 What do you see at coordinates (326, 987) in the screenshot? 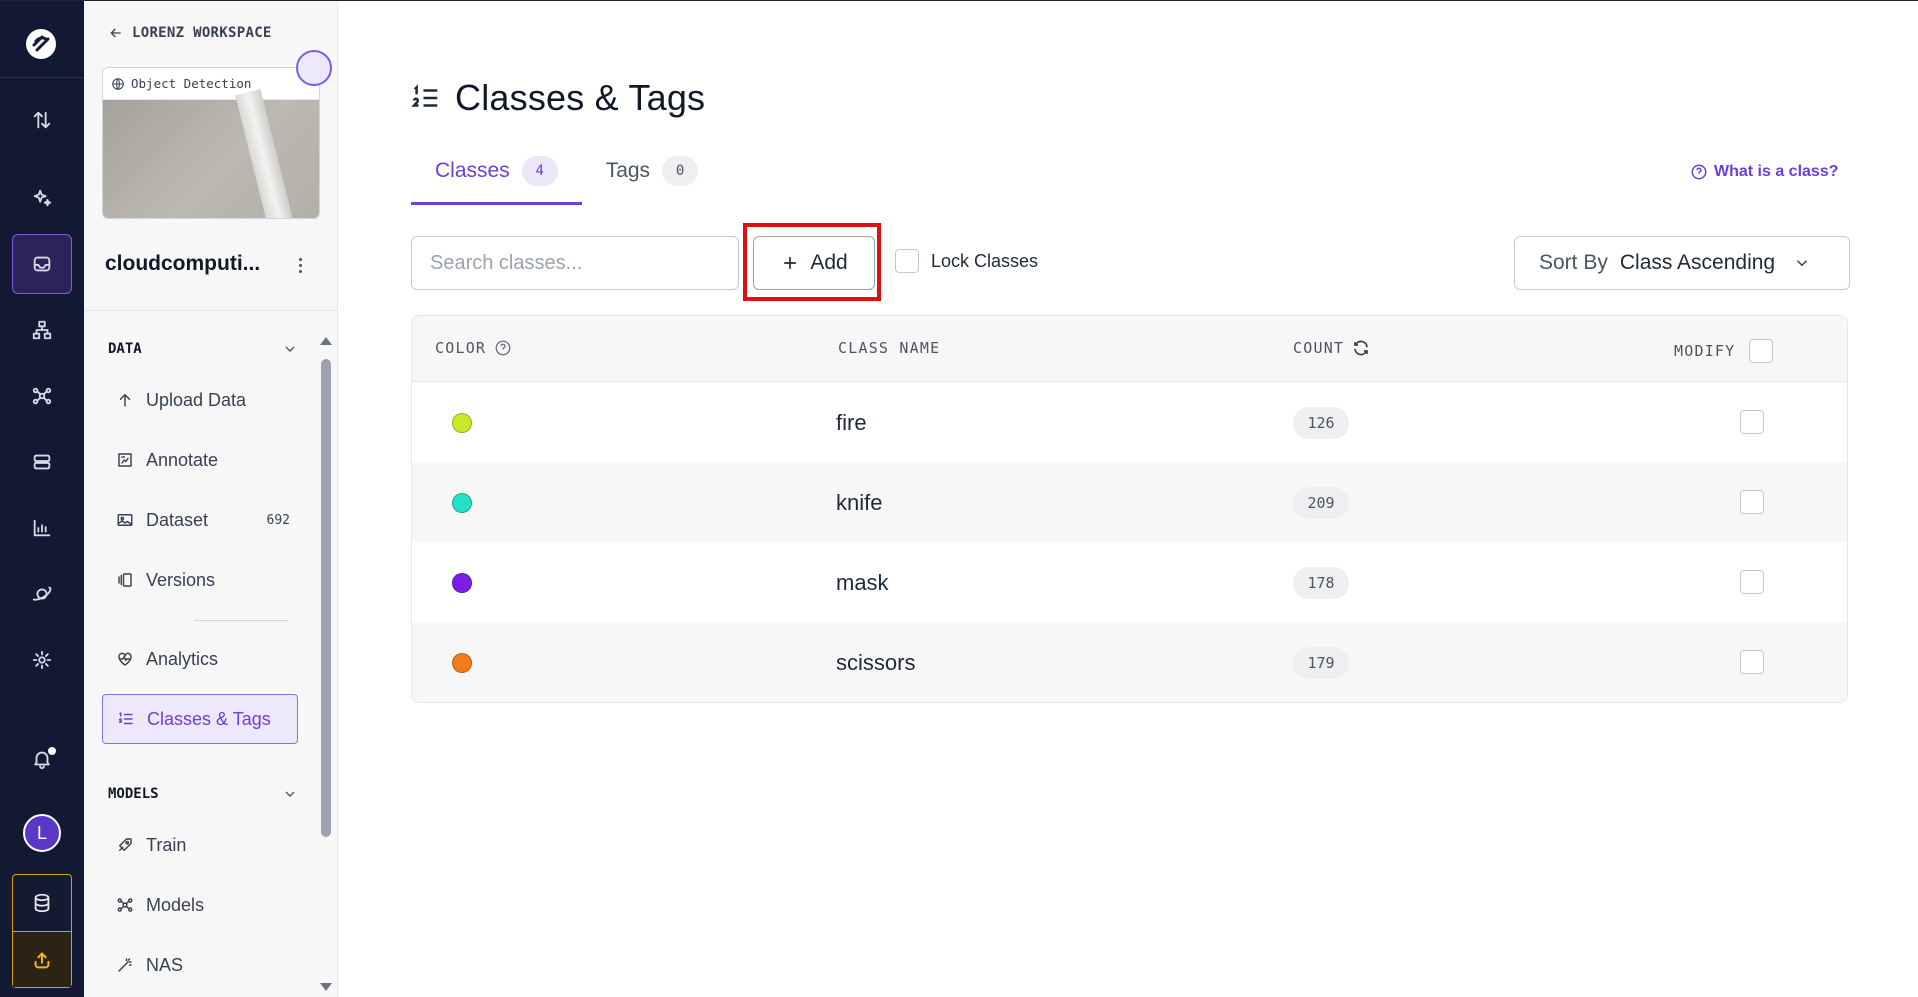
I see `scroll-down-arrow` at bounding box center [326, 987].